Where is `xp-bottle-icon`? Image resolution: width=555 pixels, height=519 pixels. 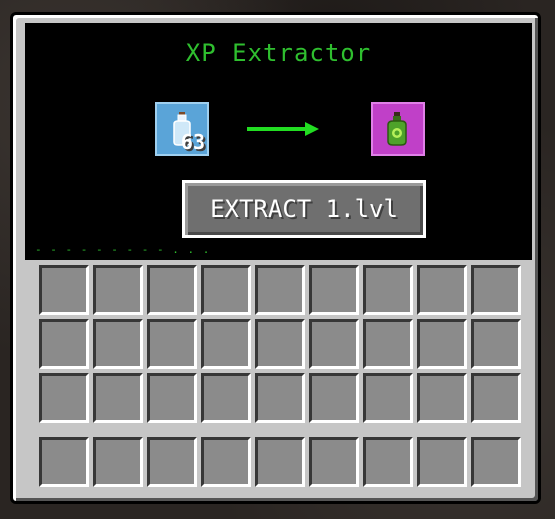
xp-bottle-icon is located at coordinates (397, 129).